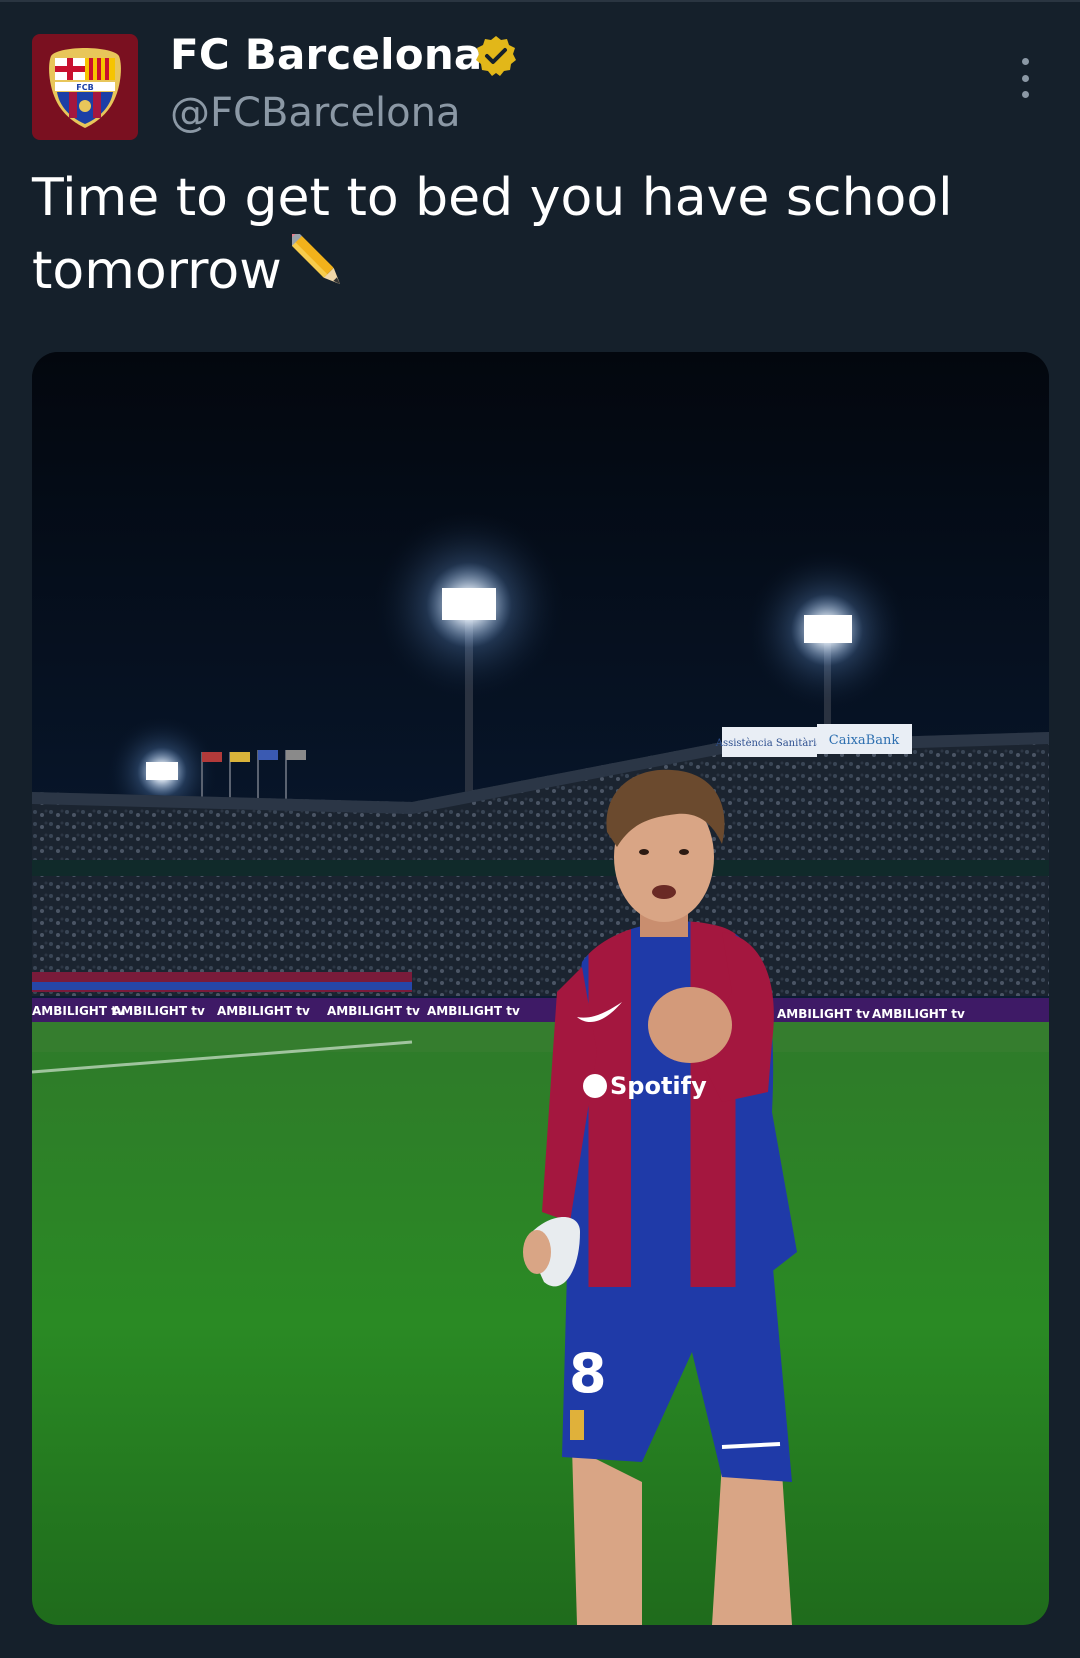  I want to click on svg-text: FCB, so click(84, 87).